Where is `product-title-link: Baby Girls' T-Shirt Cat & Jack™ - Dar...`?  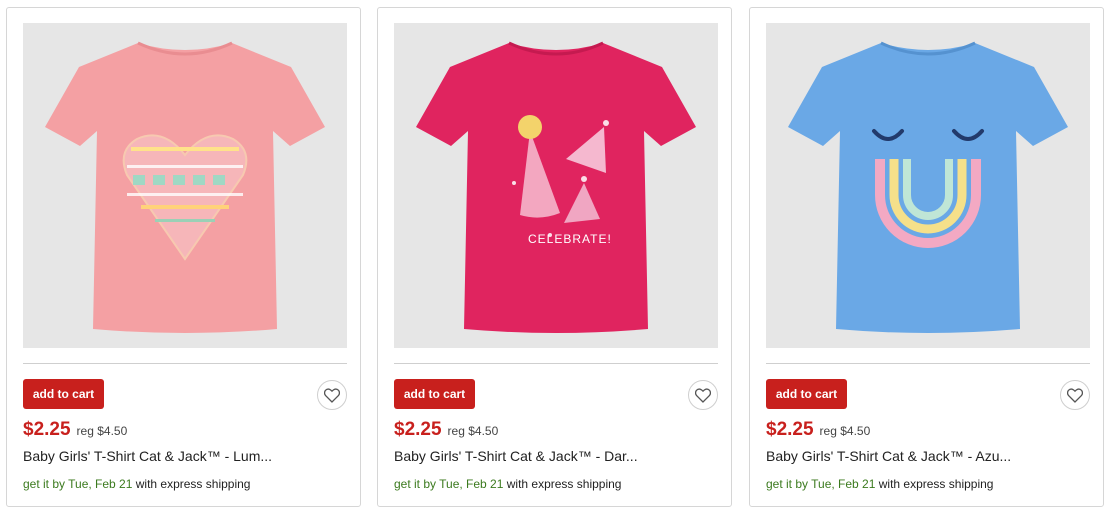
product-title-link: Baby Girls' T-Shirt Cat & Jack™ - Dar... is located at coordinates (516, 456).